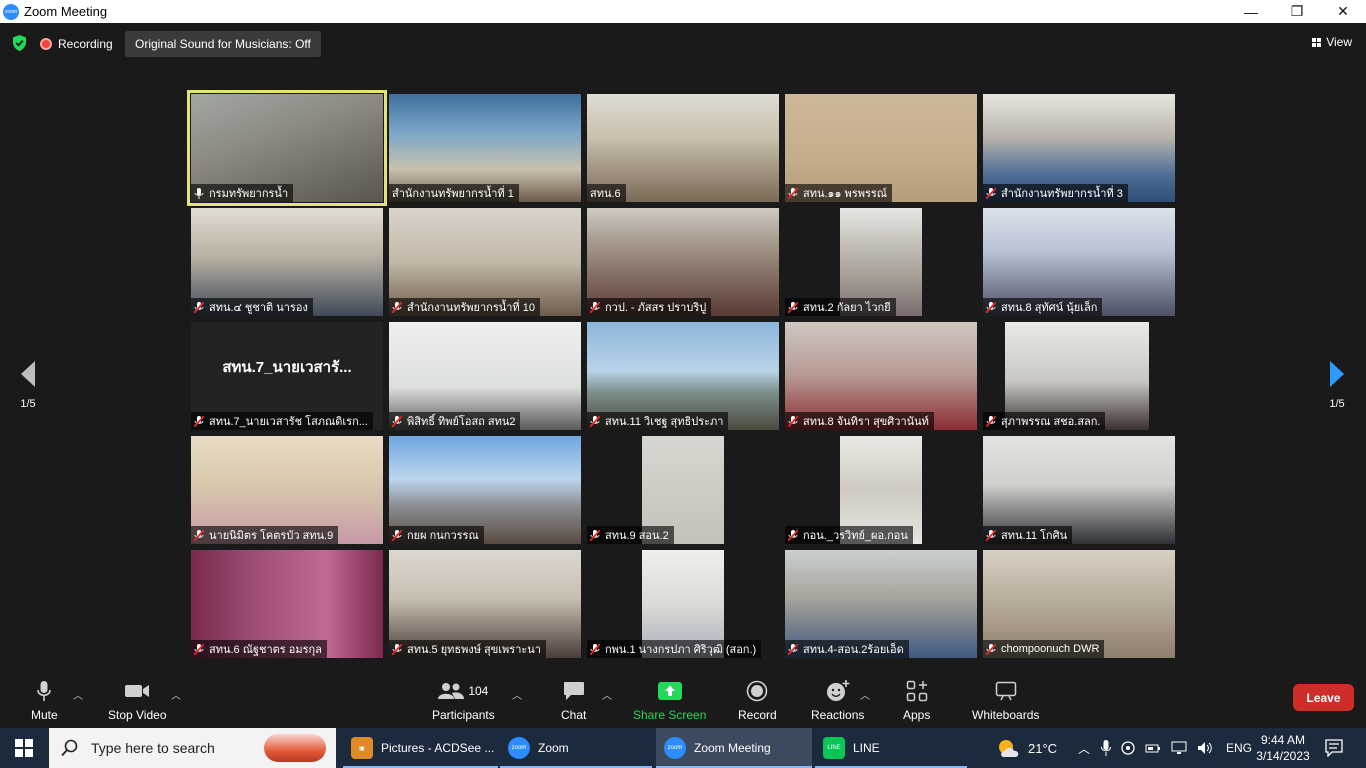 The height and width of the screenshot is (768, 1366). I want to click on taskbar-search: Type here to search, so click(192, 748).